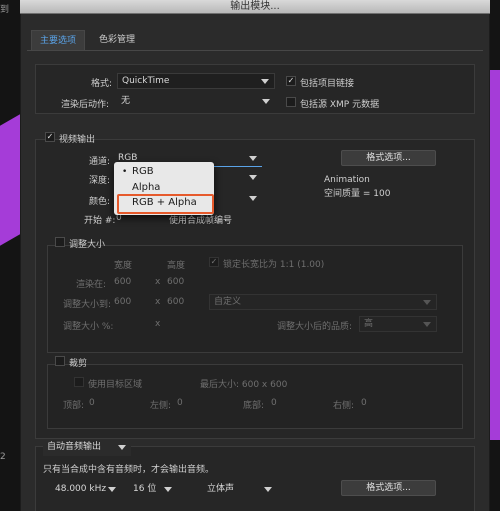 This screenshot has width=500, height=511. Describe the element at coordinates (347, 180) in the screenshot. I see `codec-name: Animation` at that location.